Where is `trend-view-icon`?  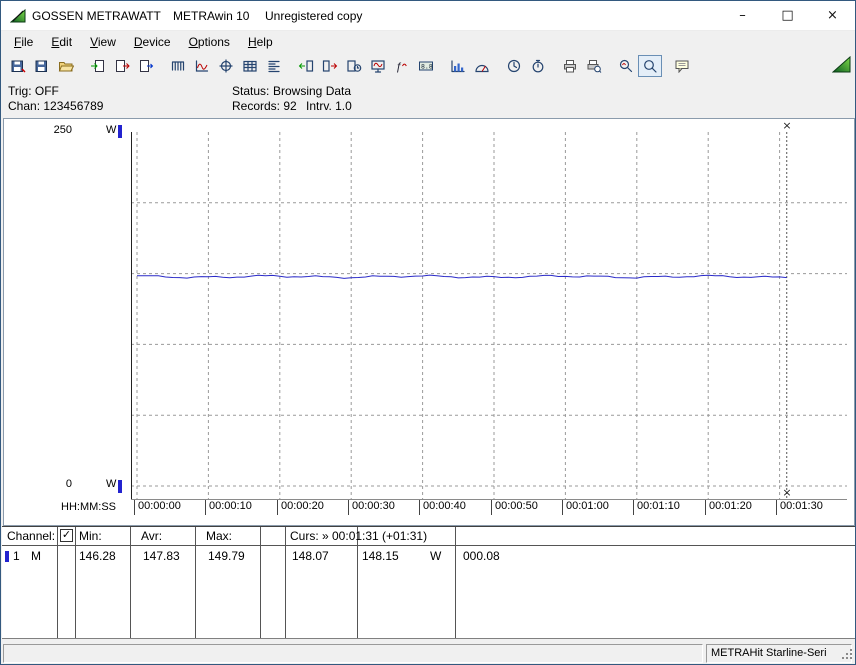
trend-view-icon is located at coordinates (202, 66).